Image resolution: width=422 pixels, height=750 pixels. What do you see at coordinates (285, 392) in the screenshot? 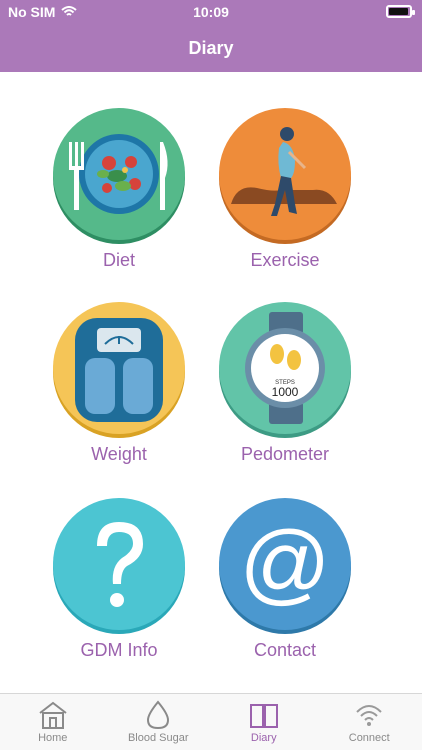
I see `steps-value: 1000` at bounding box center [285, 392].